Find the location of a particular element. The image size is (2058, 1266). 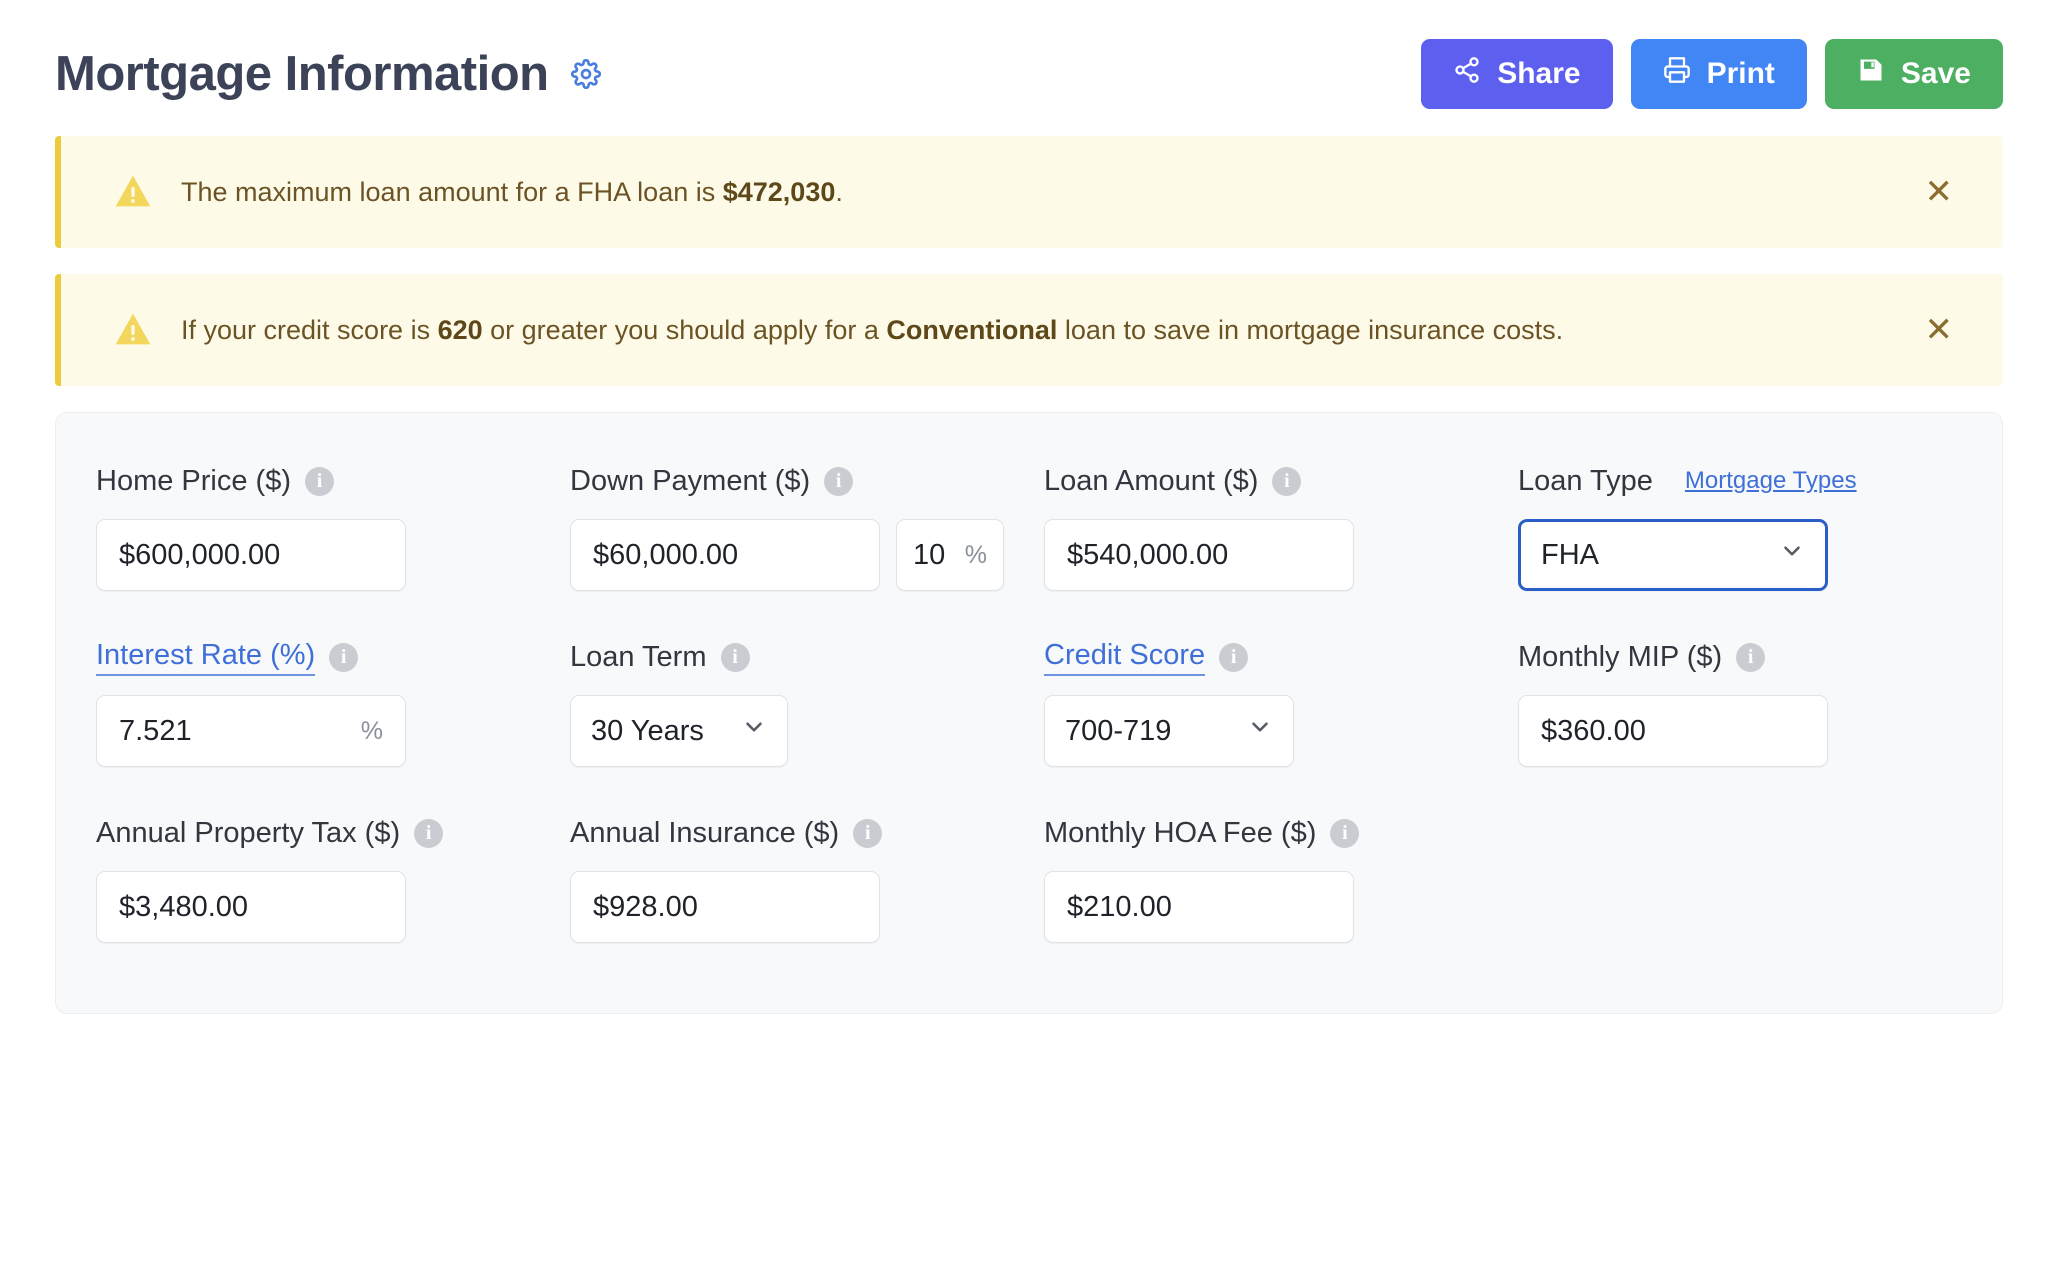

loan-term-value: 30 Years is located at coordinates (647, 730).